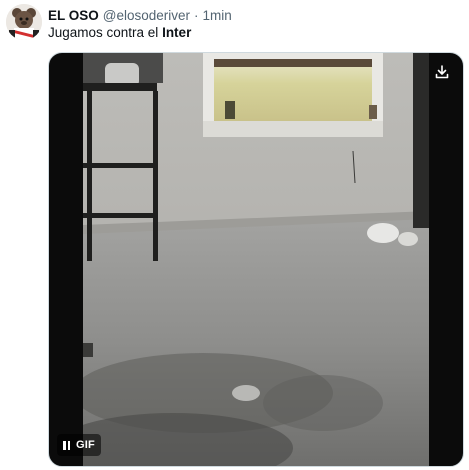 This screenshot has width=469, height=470. I want to click on tweet-text-bold: Inter, so click(177, 32).